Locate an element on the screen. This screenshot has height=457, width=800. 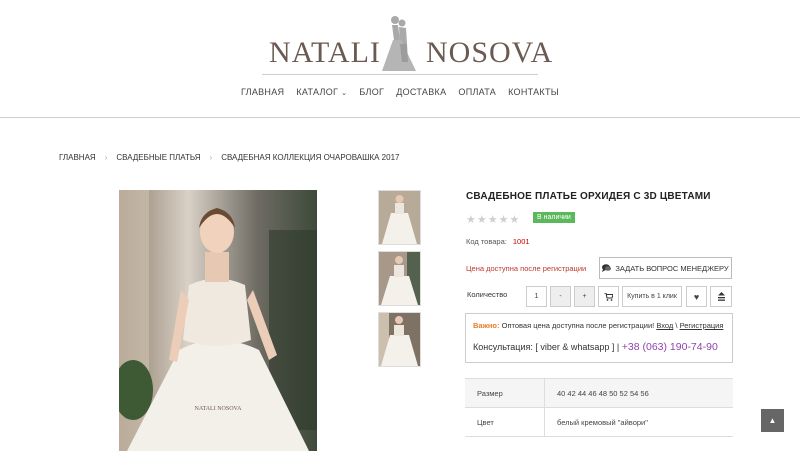
nav-delivery: ДОСТАВКА is located at coordinates (421, 92).